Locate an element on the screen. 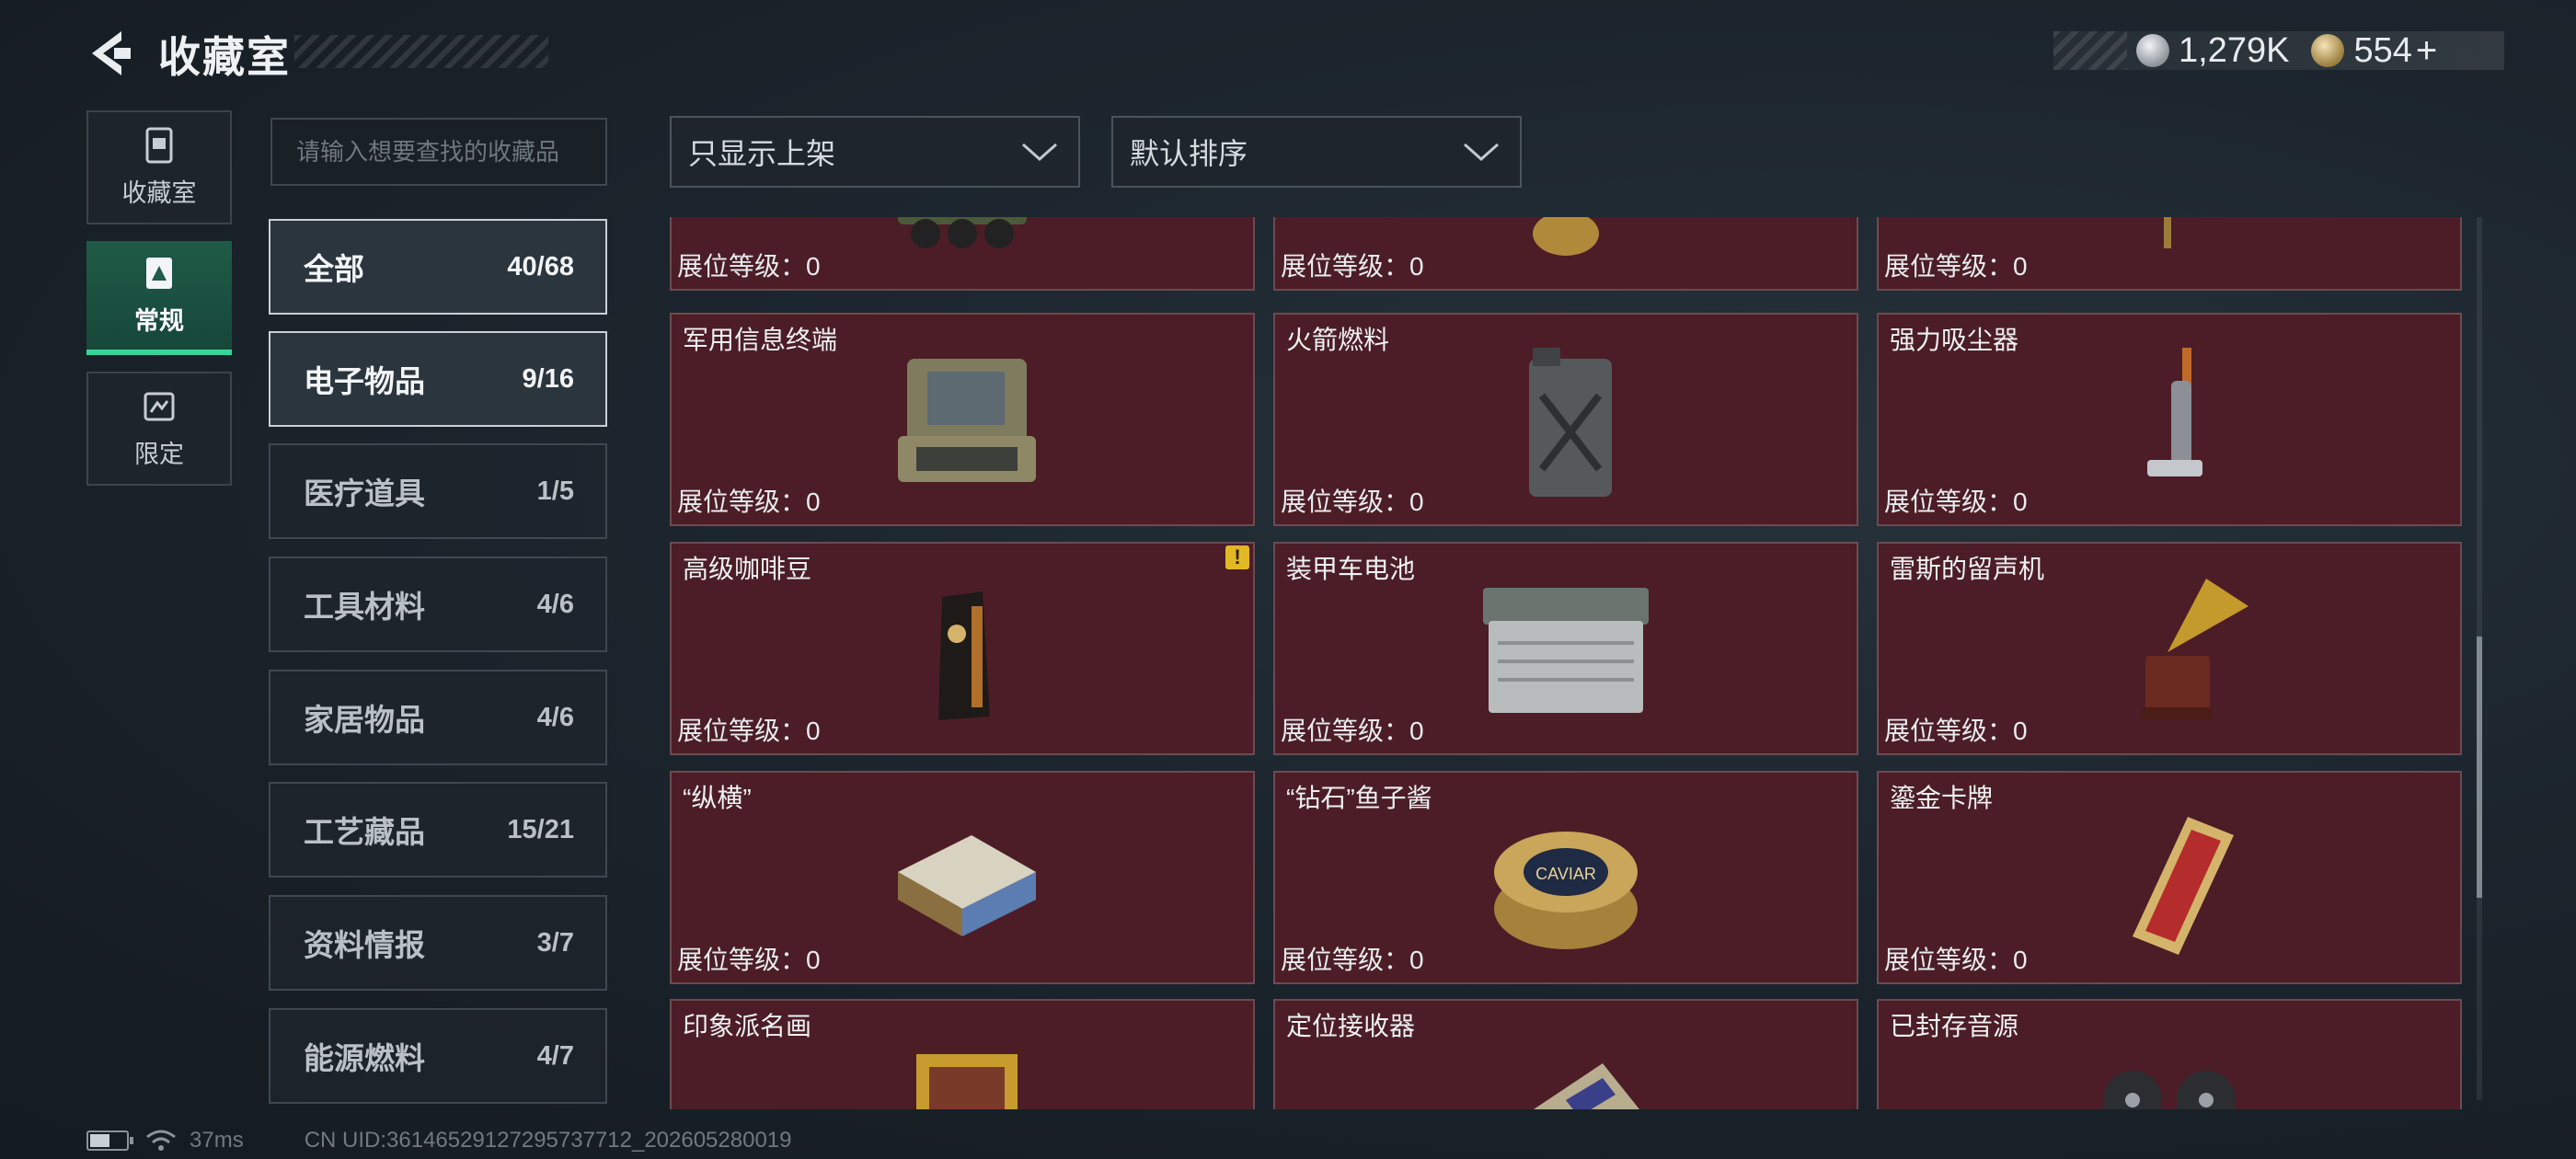  fuel-canister-icon is located at coordinates (1570, 422).